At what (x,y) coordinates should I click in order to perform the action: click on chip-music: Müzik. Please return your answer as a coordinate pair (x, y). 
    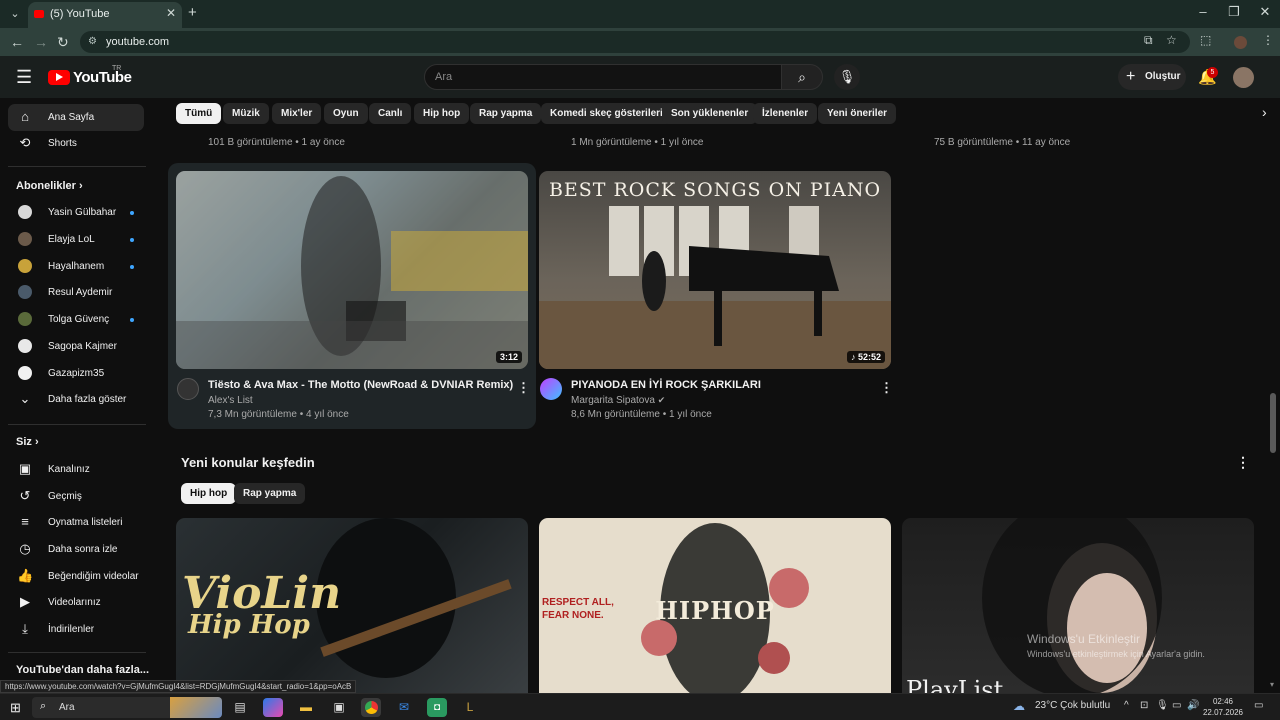
    Looking at the image, I should click on (246, 113).